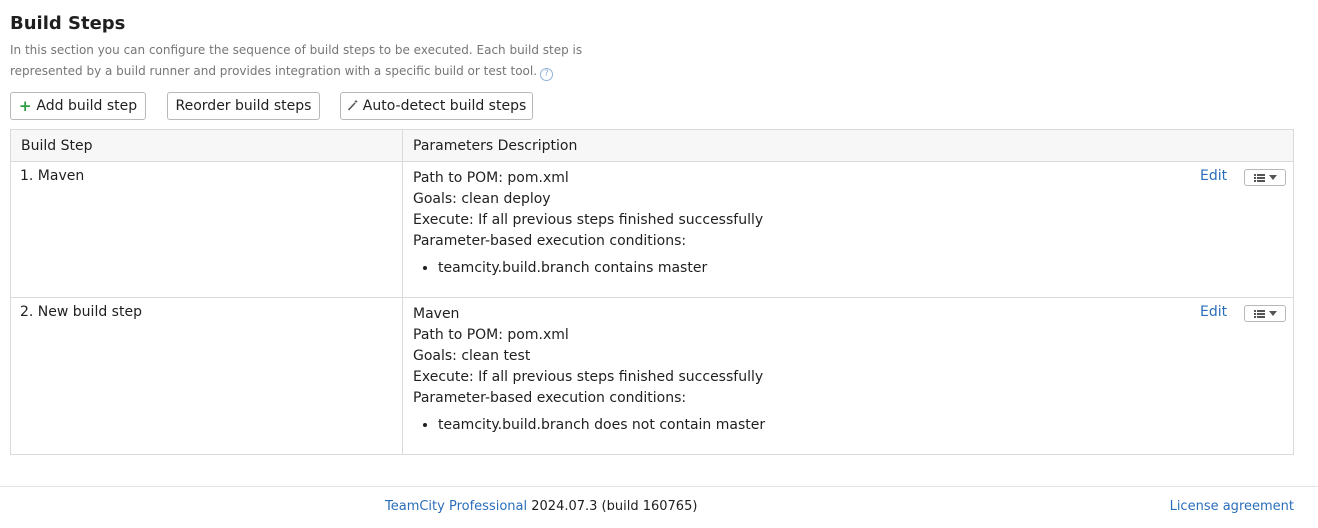 The height and width of the screenshot is (528, 1318). What do you see at coordinates (659, 486) in the screenshot?
I see `footer-divider` at bounding box center [659, 486].